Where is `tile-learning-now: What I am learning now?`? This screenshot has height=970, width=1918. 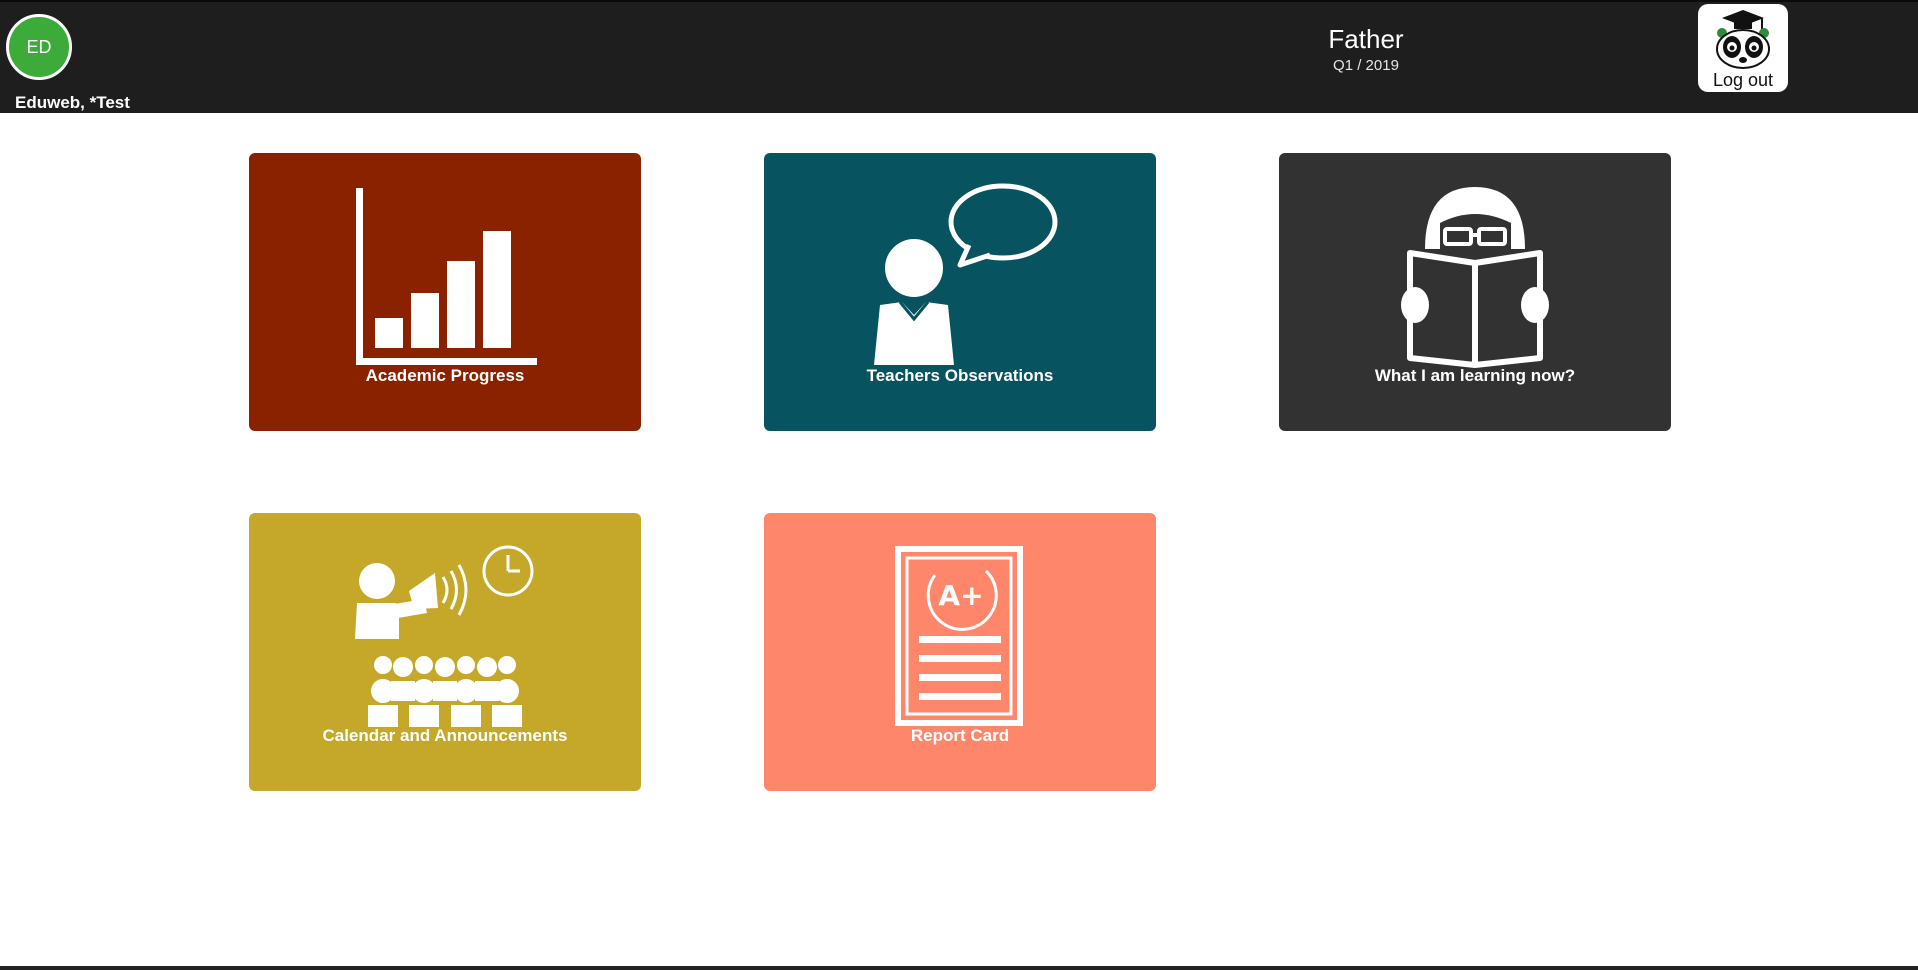
tile-learning-now: What I am learning now? is located at coordinates (1475, 292).